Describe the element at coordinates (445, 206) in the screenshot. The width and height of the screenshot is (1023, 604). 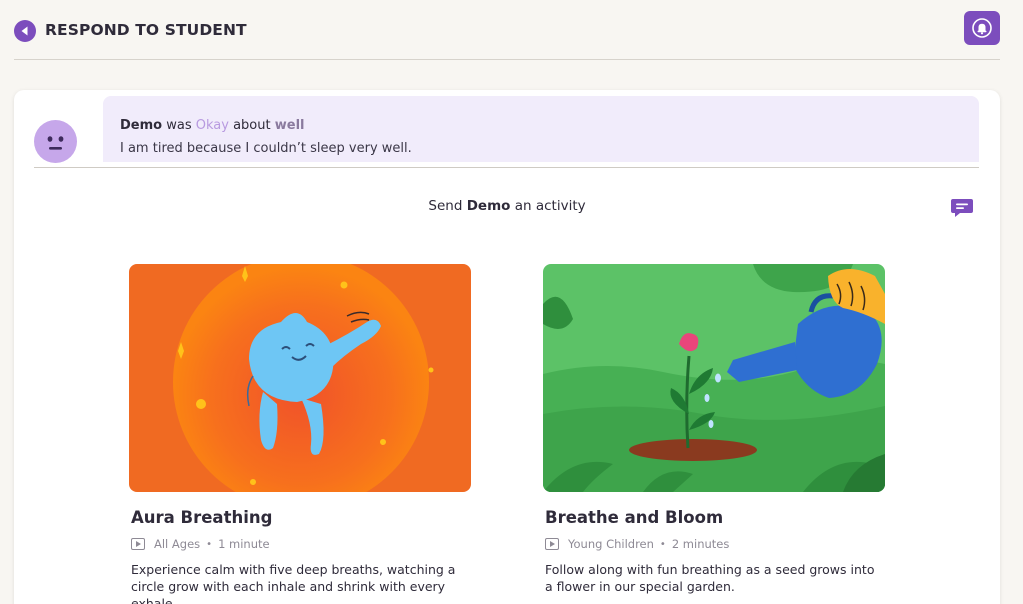
I see `send-prefix: Send` at that location.